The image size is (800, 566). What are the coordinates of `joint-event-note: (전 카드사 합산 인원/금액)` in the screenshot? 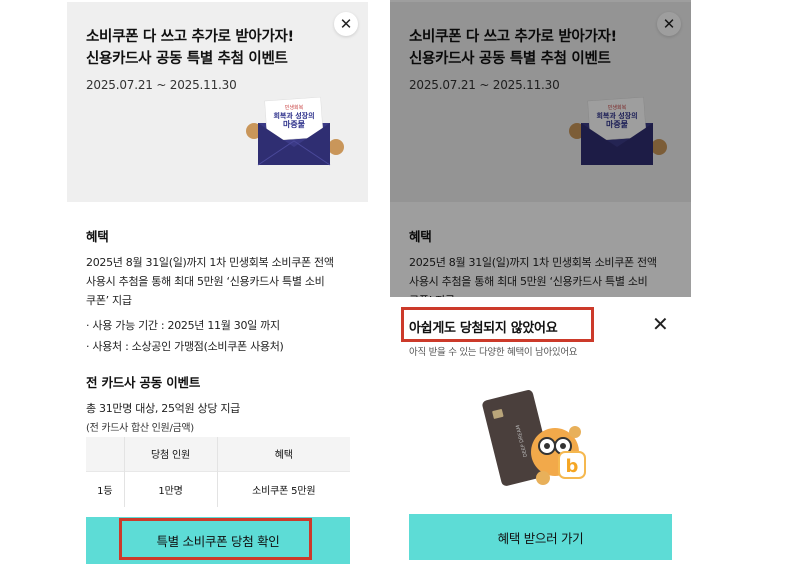 It's located at (140, 428).